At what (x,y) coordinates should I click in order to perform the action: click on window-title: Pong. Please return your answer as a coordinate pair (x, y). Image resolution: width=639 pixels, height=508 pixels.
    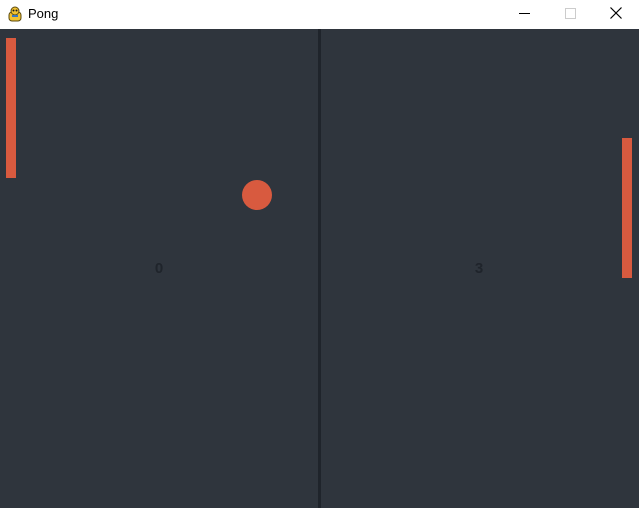
    Looking at the image, I should click on (43, 13).